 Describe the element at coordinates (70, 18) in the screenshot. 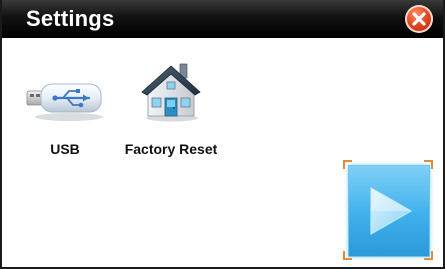

I see `window-title: Settings` at that location.